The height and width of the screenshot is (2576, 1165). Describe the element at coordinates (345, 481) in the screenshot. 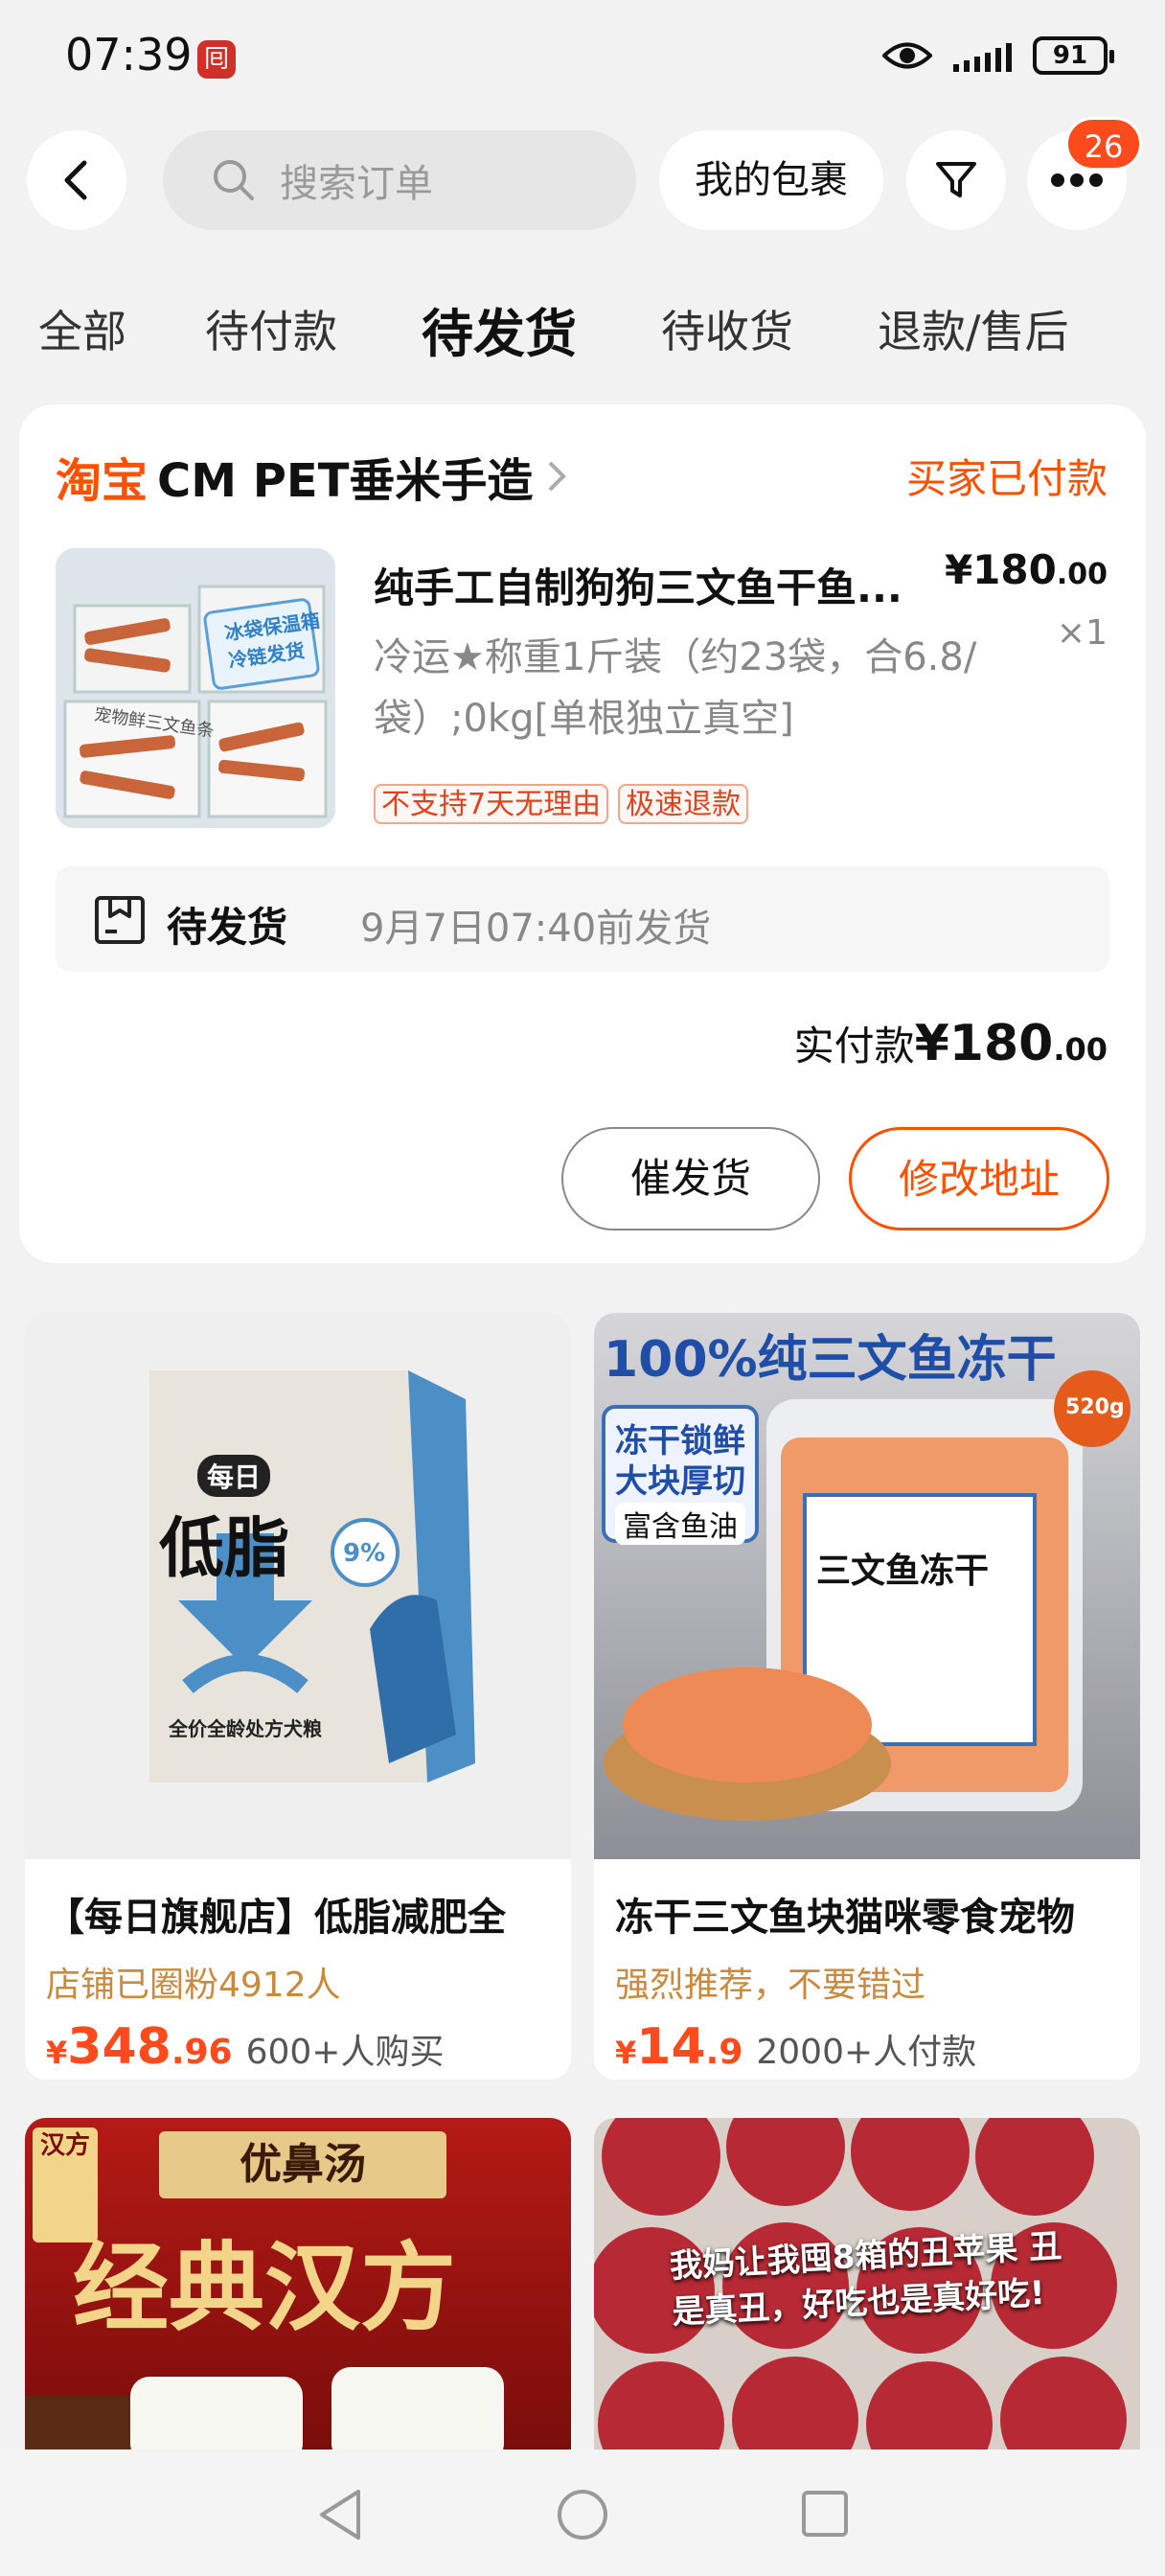

I see `shop-name: CM PET垂米手造` at that location.